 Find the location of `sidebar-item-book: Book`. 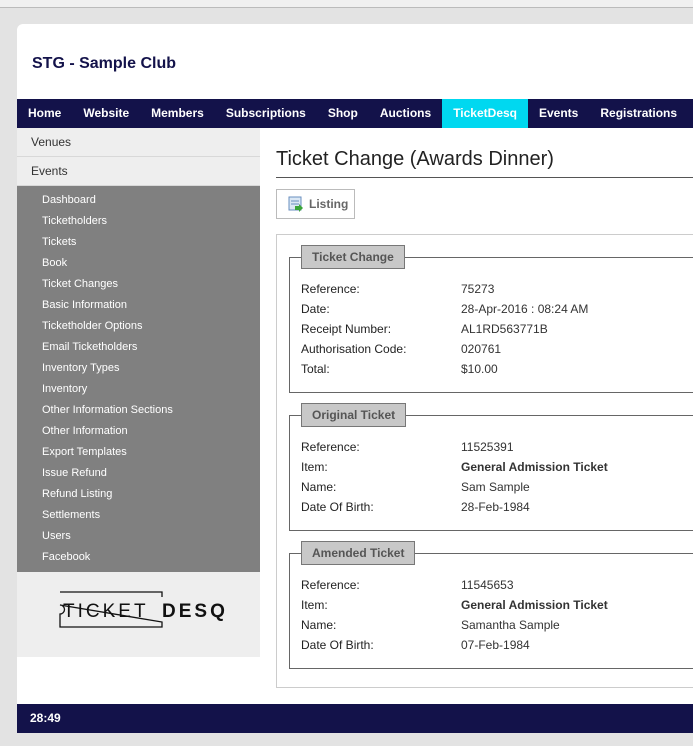

sidebar-item-book: Book is located at coordinates (138, 263).